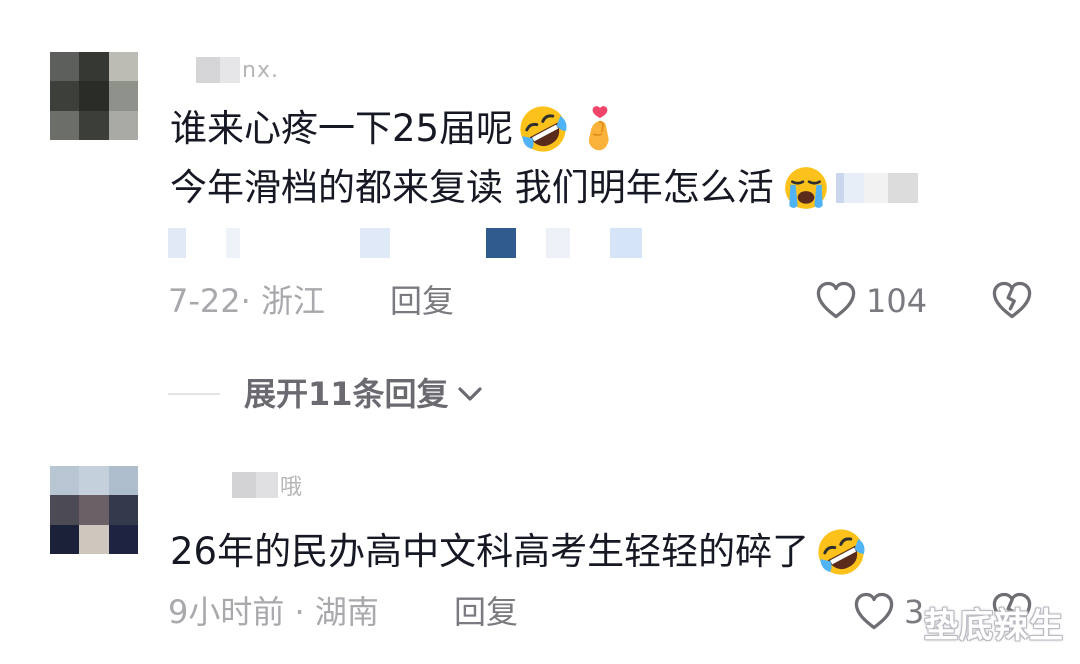 This screenshot has width=1080, height=664. What do you see at coordinates (292, 487) in the screenshot?
I see `username-text: 哦` at bounding box center [292, 487].